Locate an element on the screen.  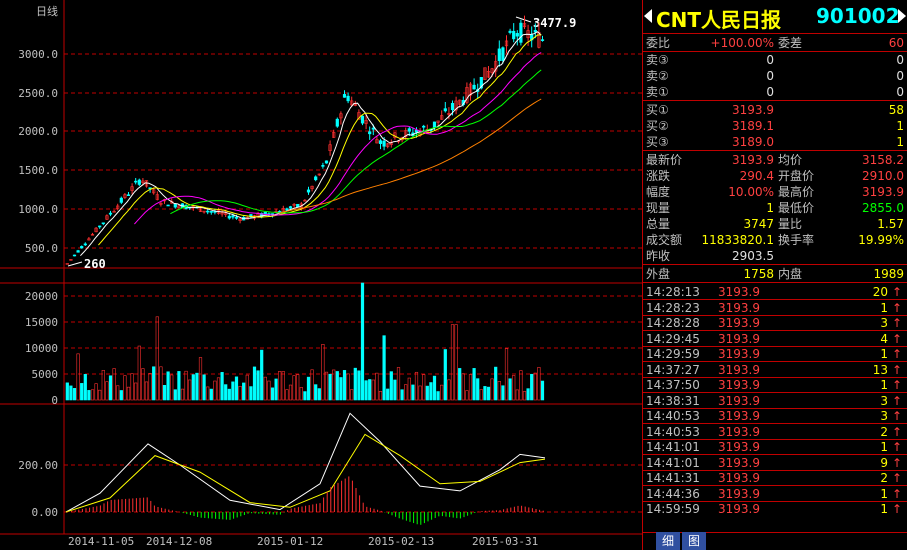
outer-inner-row: 外盘 1758 内盘 1989 is located at coordinates (775, 274).